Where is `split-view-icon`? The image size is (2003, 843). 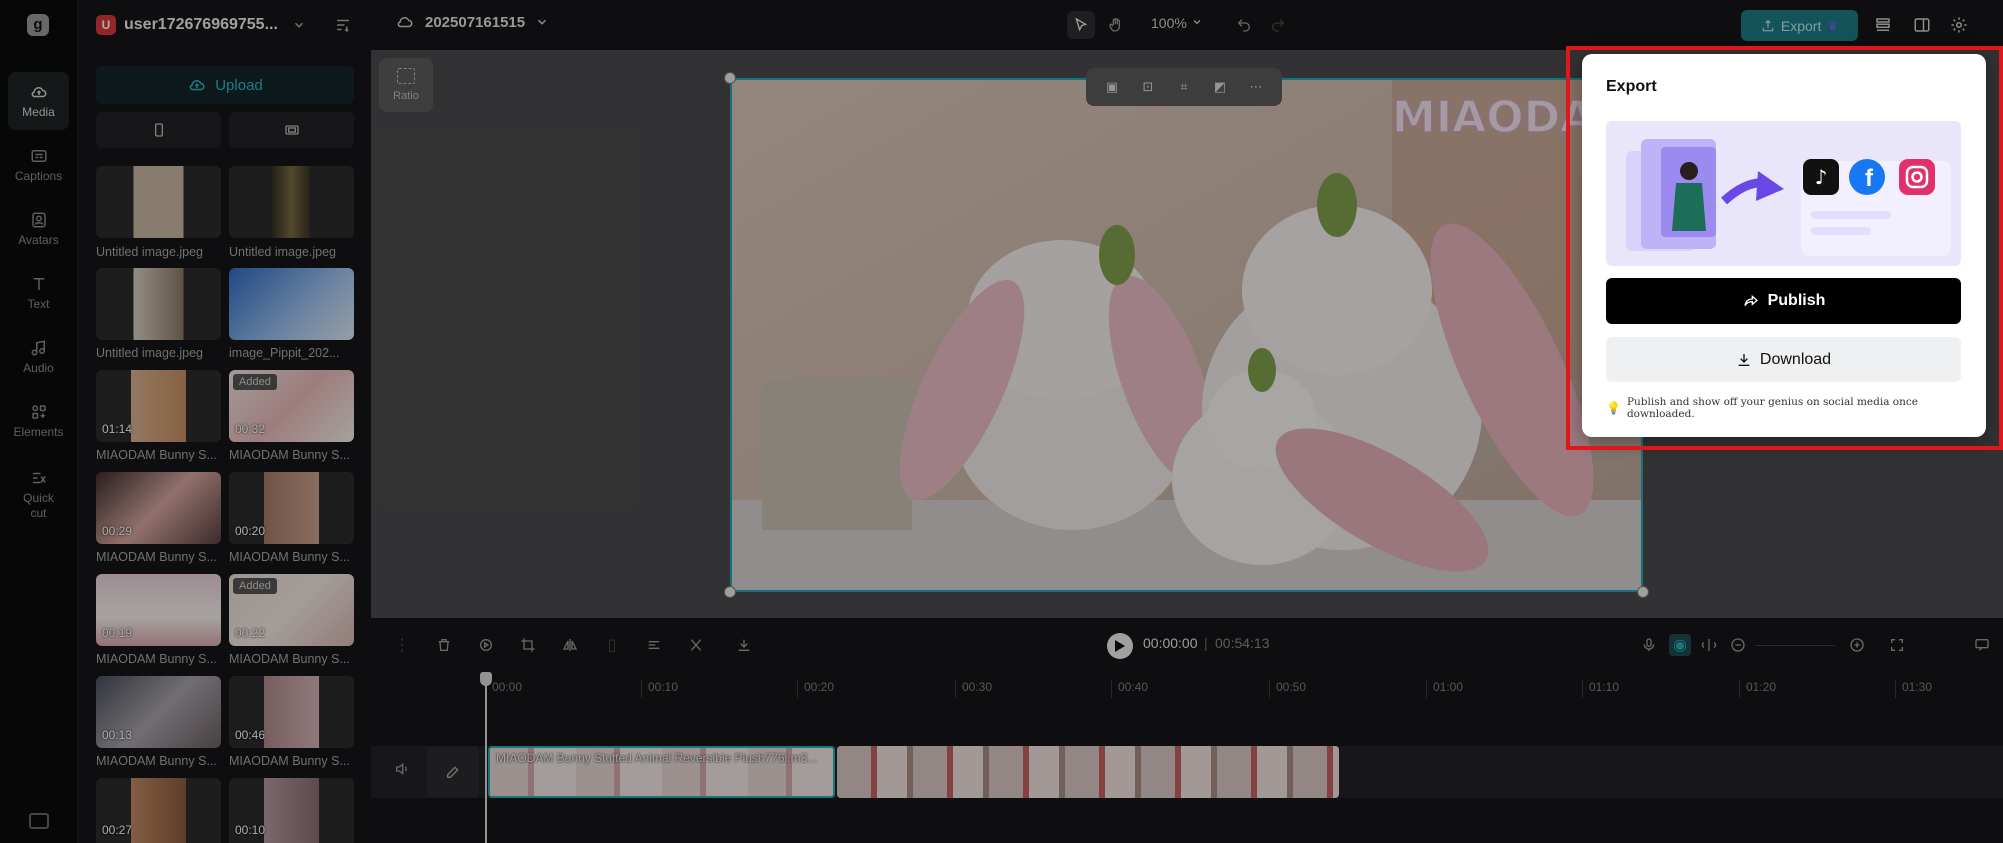
split-view-icon is located at coordinates (1709, 645).